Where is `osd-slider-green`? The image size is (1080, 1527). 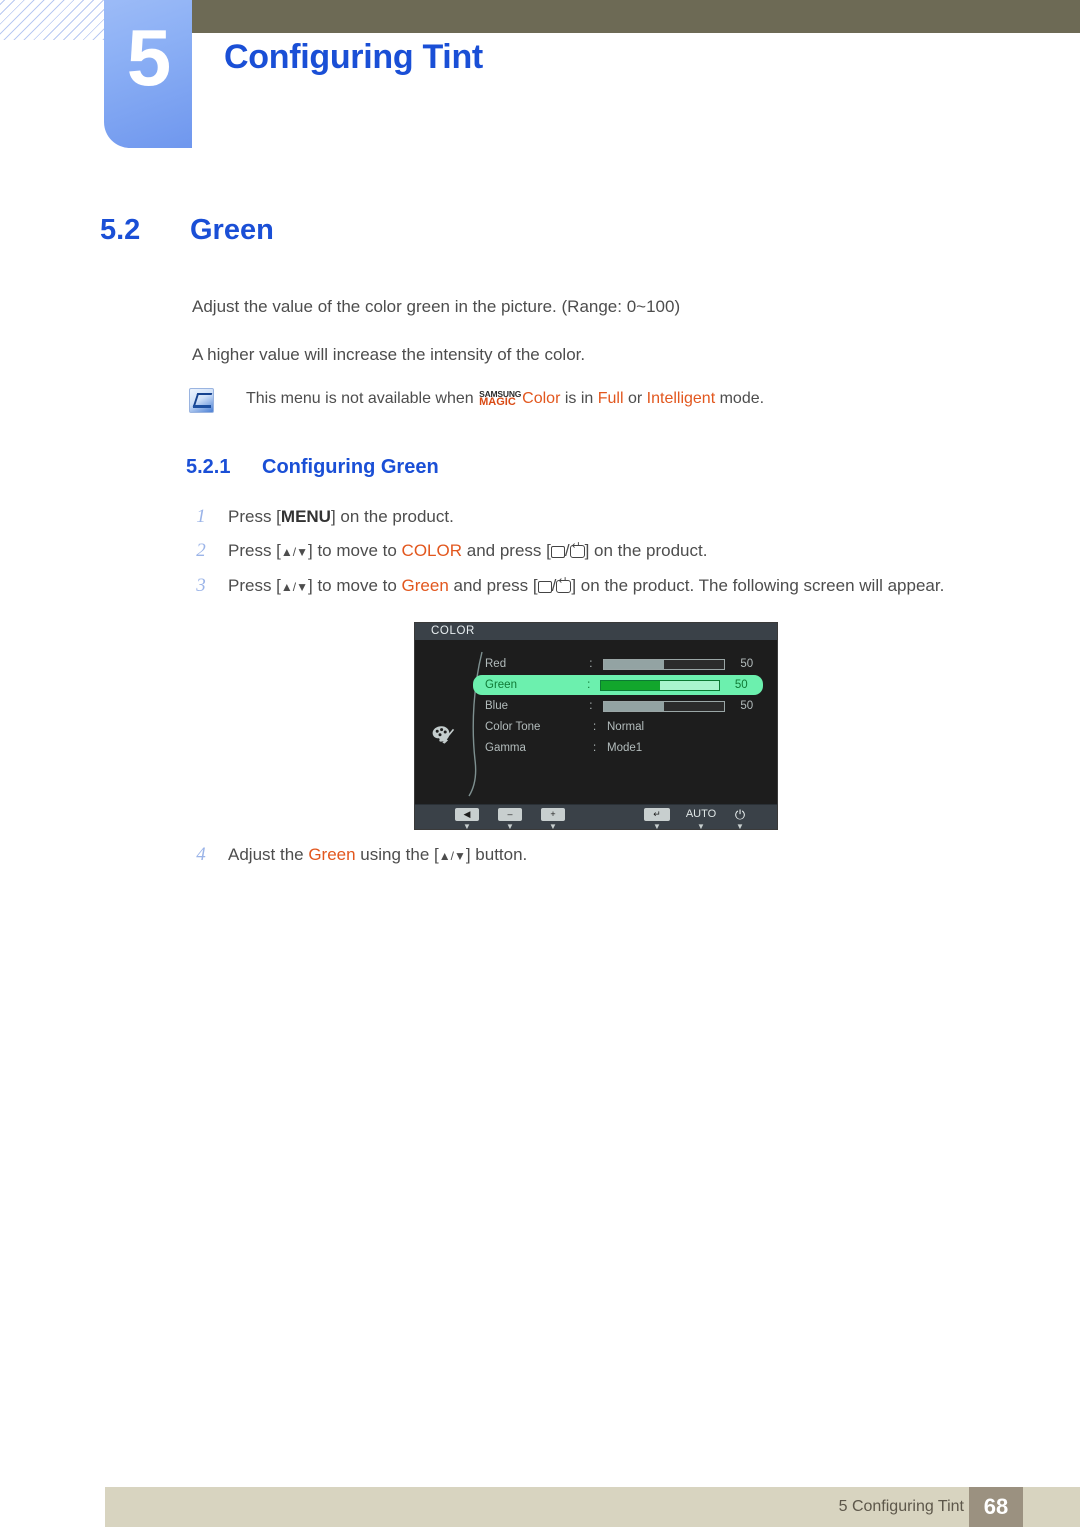 osd-slider-green is located at coordinates (660, 685).